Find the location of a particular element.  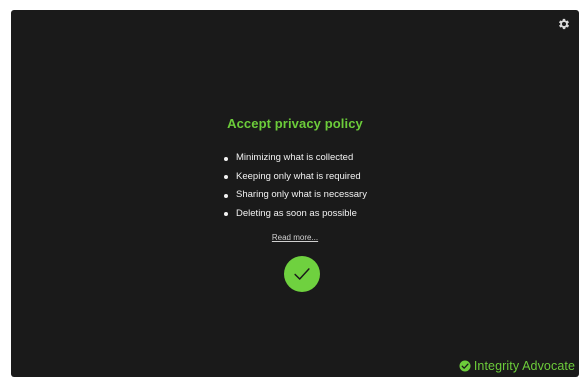

check-circle-logo-icon is located at coordinates (465, 366).